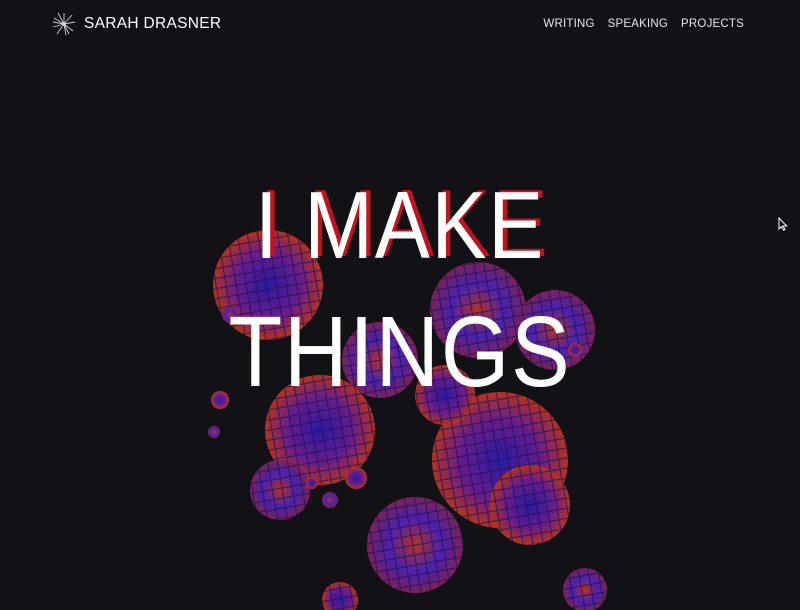 This screenshot has height=610, width=800. I want to click on nav-link-writing: WRITING, so click(568, 24).